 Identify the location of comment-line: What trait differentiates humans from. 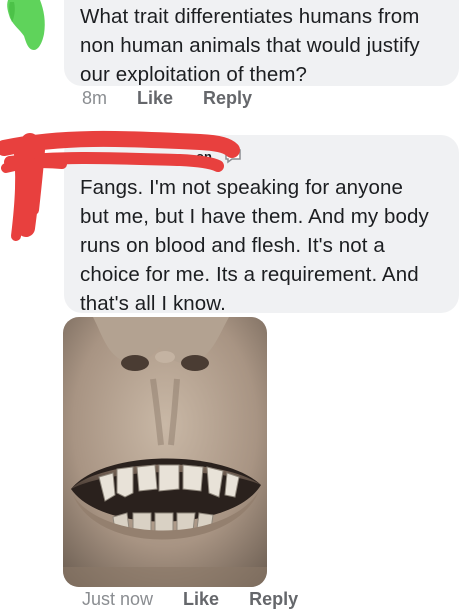
(250, 16).